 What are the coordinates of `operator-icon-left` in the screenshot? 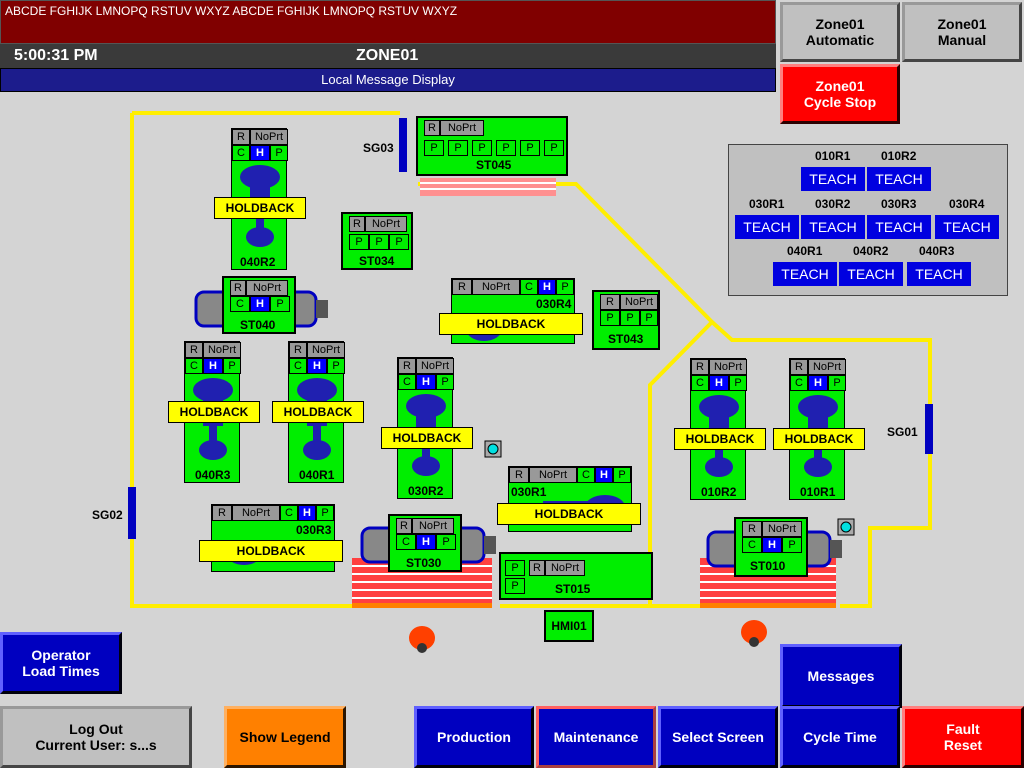 It's located at (422, 639).